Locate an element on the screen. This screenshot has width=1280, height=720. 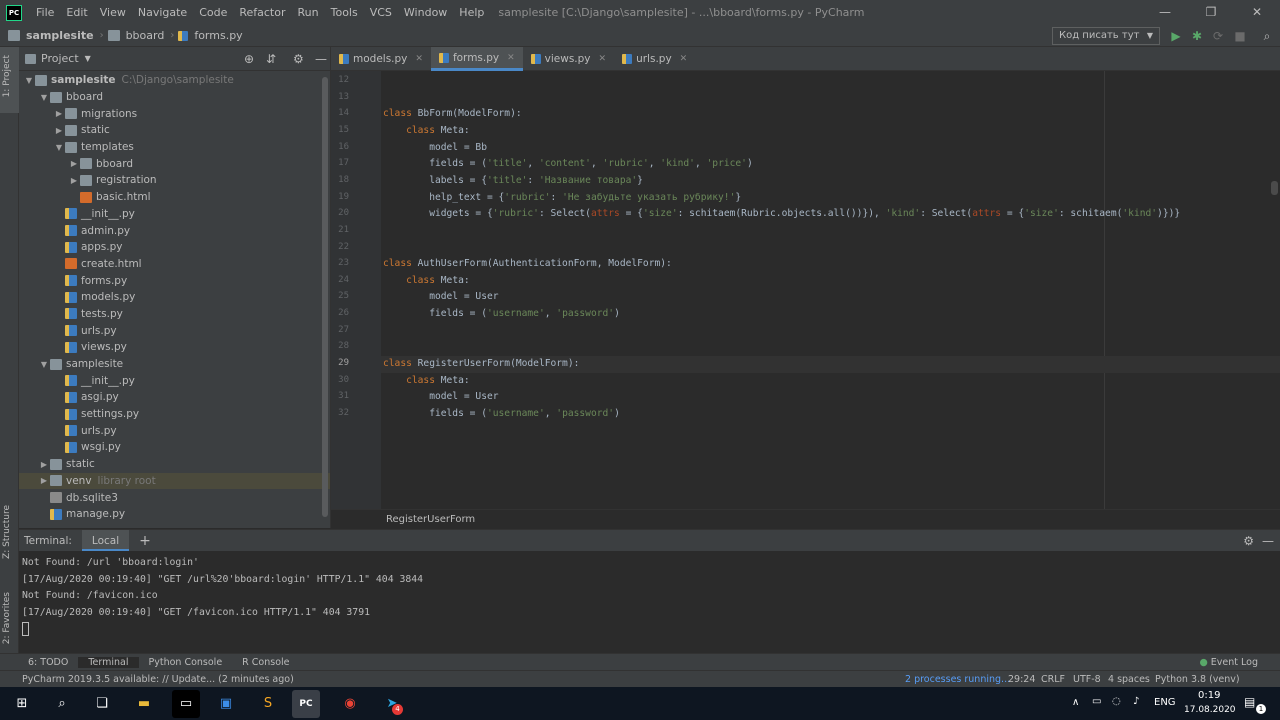
tree-item: asgi.py is located at coordinates (174, 397).